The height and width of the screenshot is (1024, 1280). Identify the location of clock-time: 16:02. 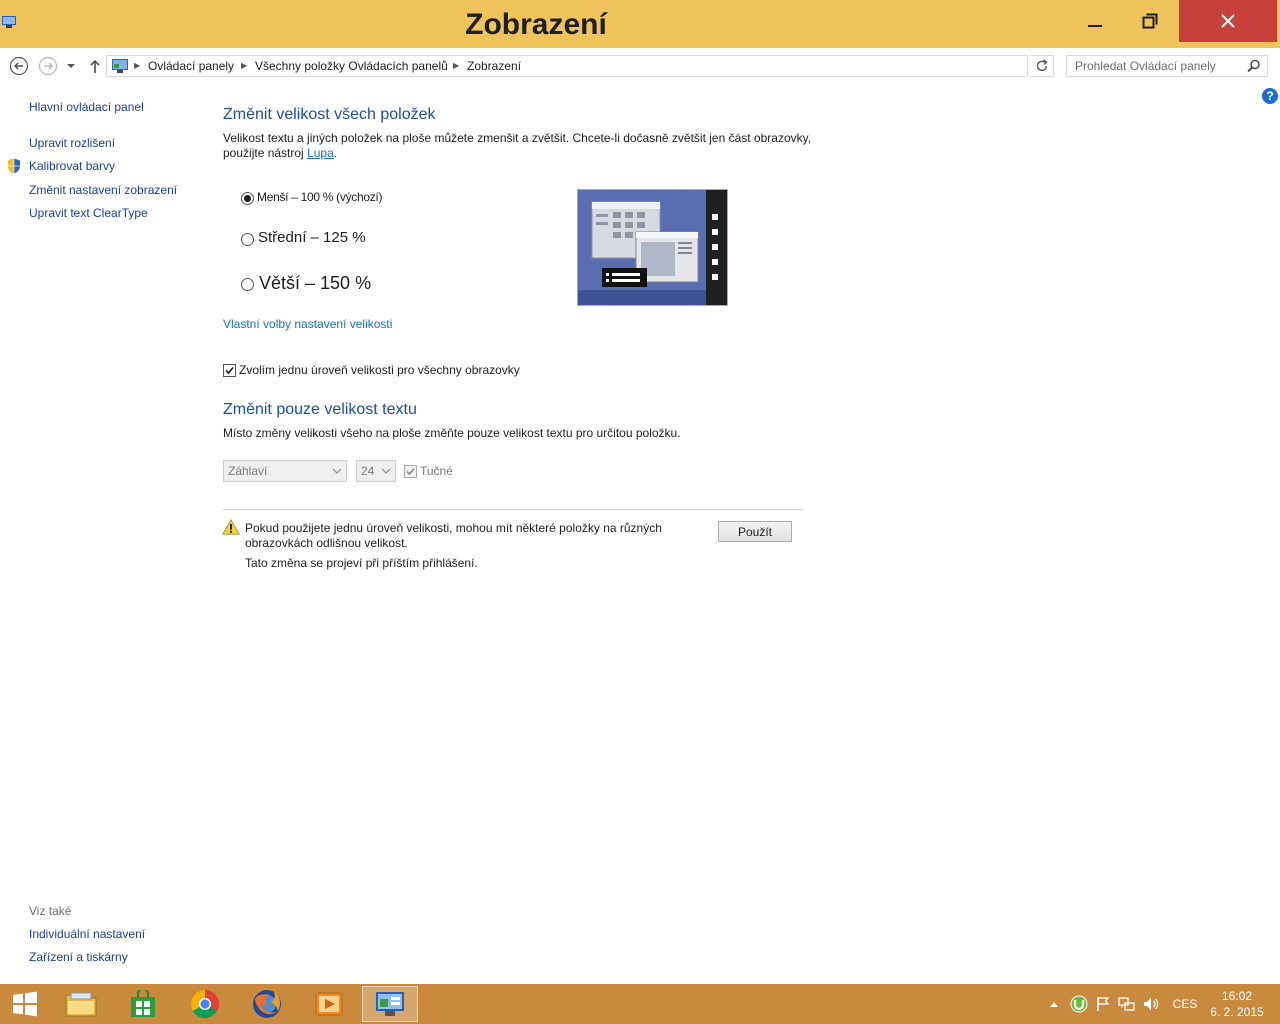
(1237, 996).